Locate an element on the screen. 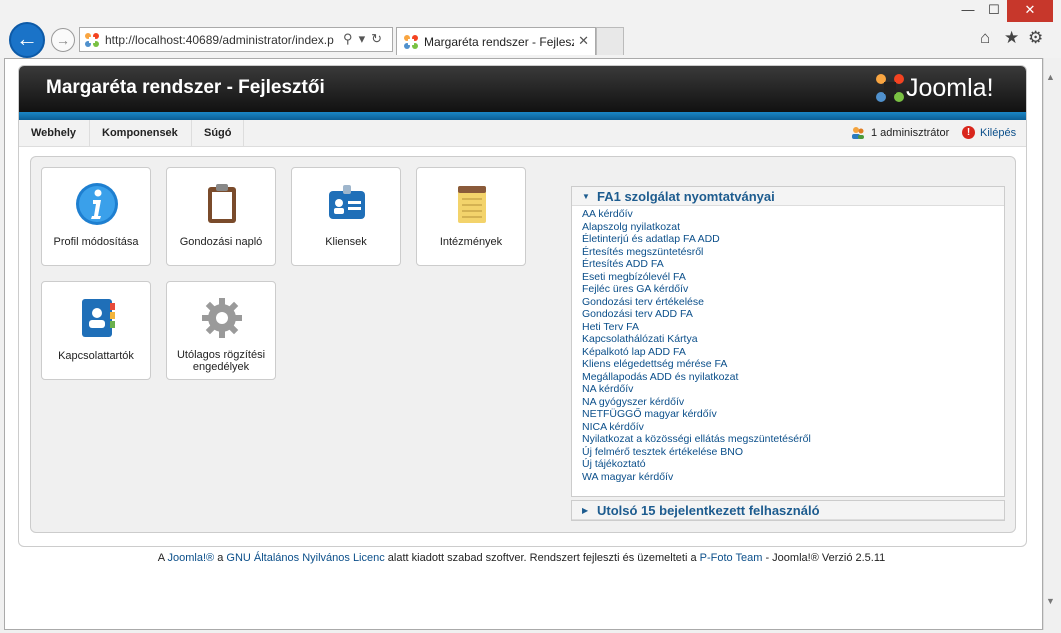 Image resolution: width=1061 pixels, height=633 pixels. triangle-right-icon: ▶ is located at coordinates (585, 510).